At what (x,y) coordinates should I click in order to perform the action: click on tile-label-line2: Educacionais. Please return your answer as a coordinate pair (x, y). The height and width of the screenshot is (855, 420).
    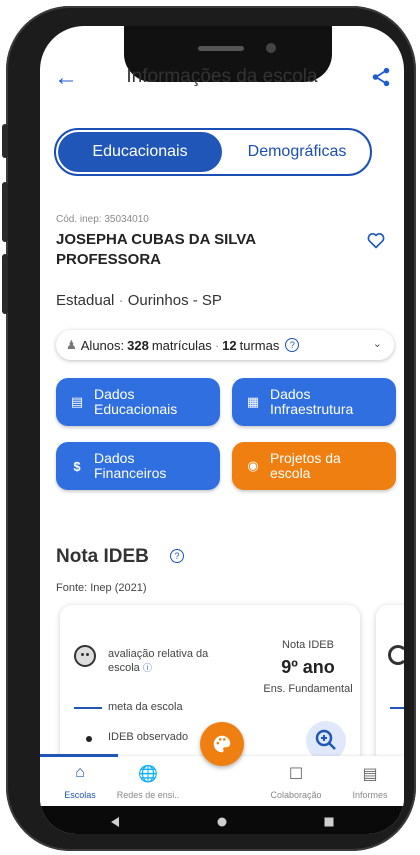
    Looking at the image, I should click on (136, 409).